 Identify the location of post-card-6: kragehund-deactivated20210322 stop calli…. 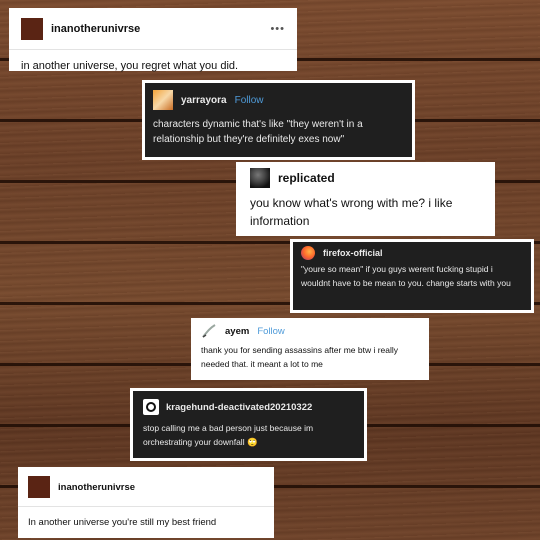
(248, 424).